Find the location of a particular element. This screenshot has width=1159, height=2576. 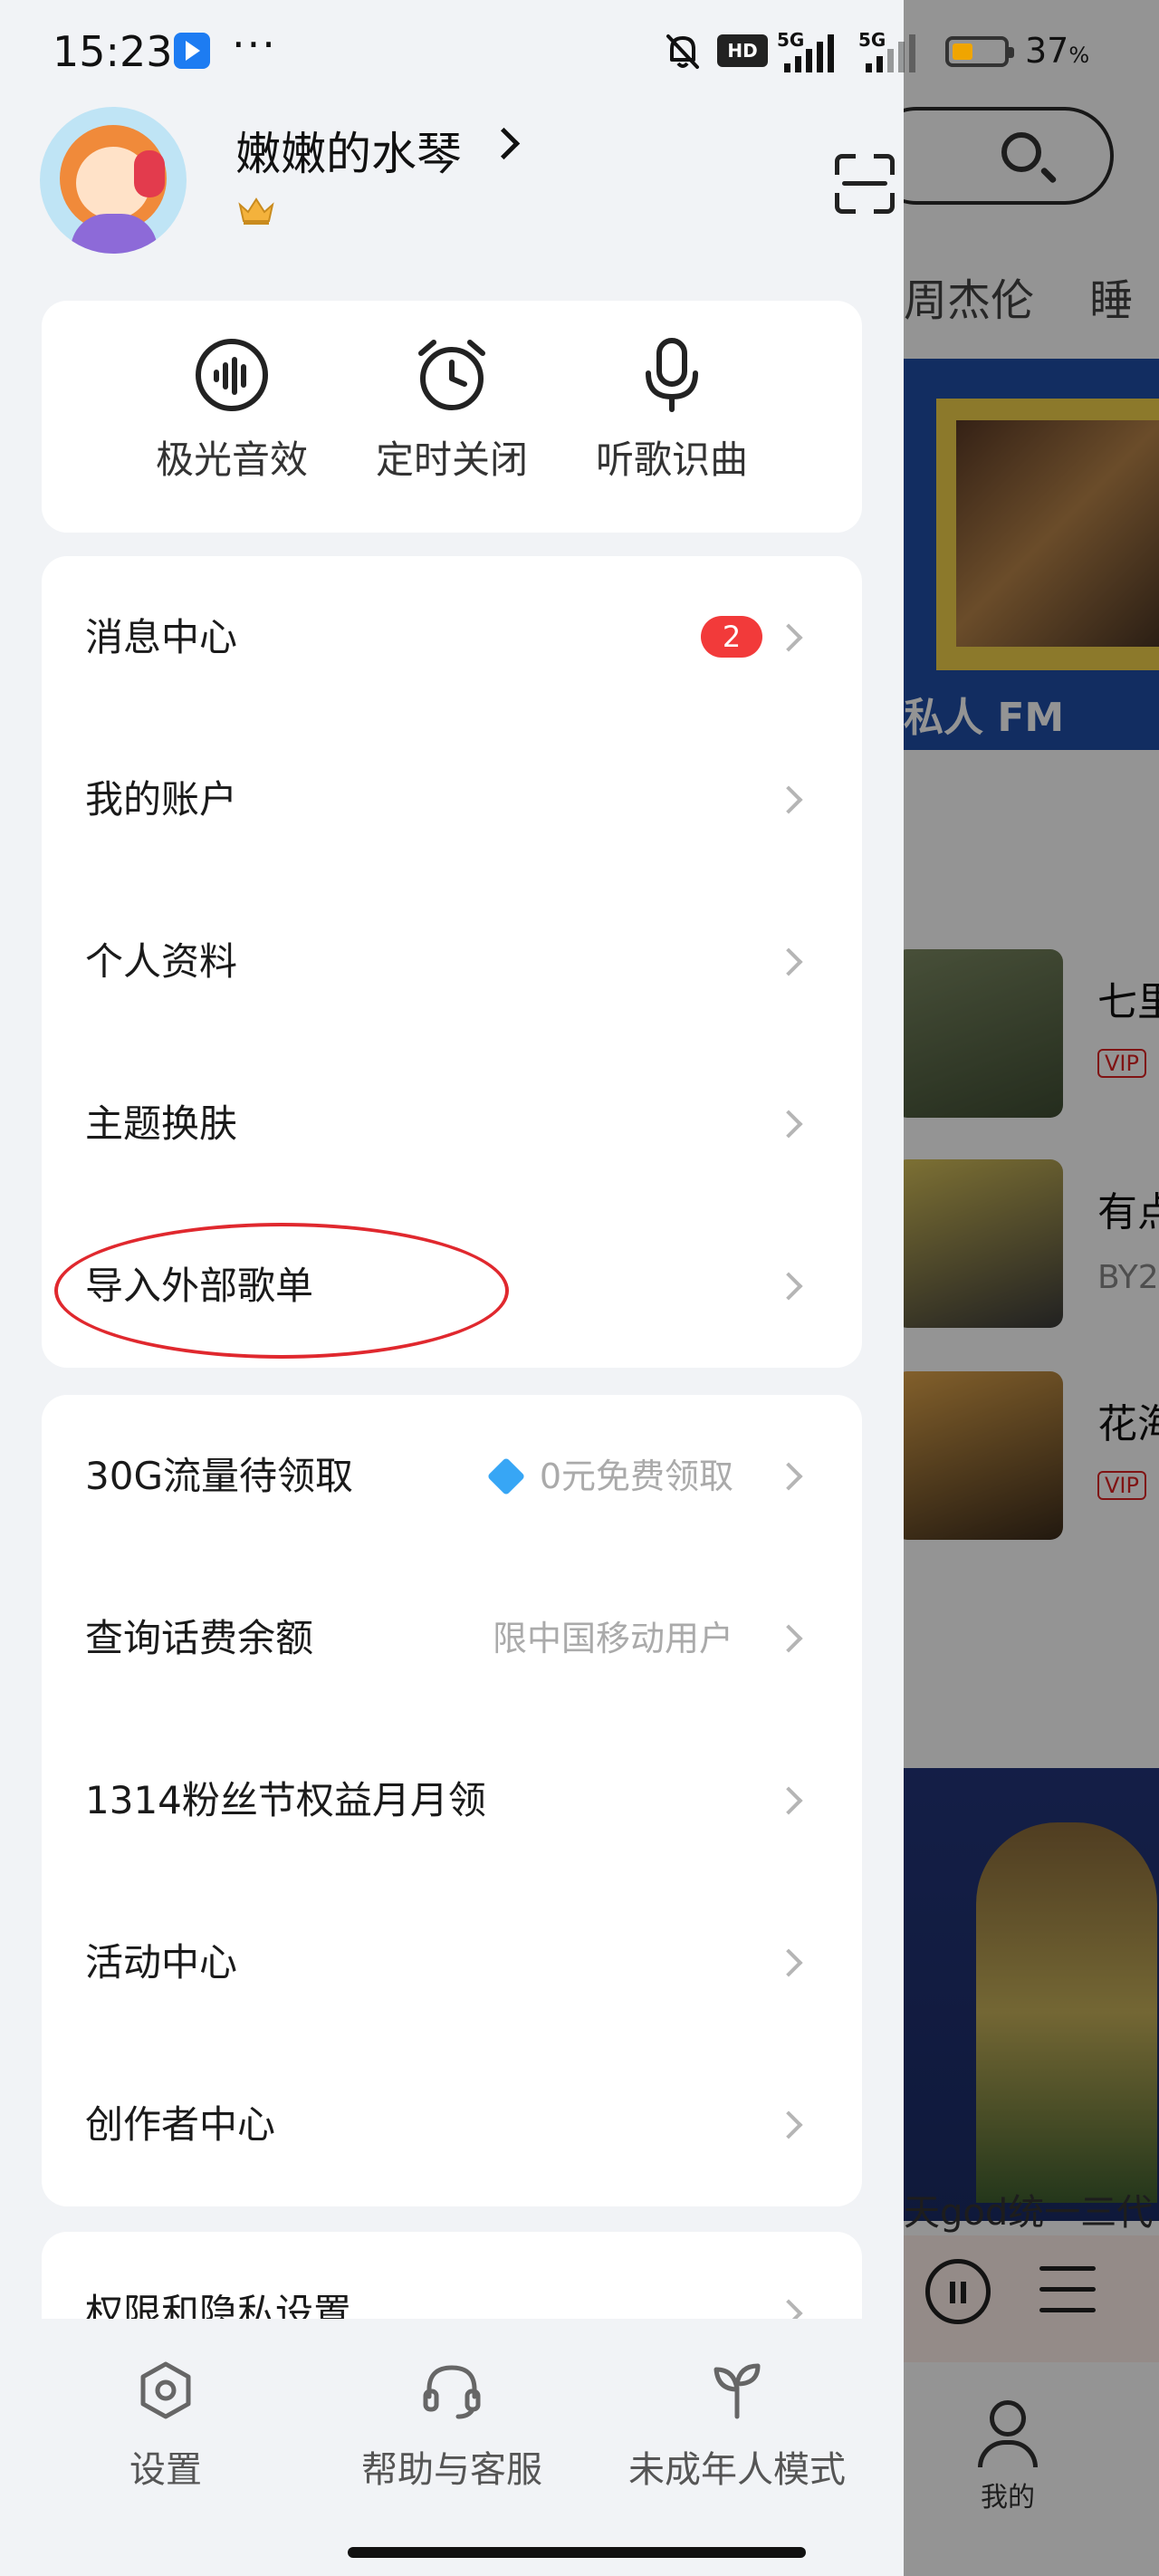

settings-icon is located at coordinates (165, 2390).